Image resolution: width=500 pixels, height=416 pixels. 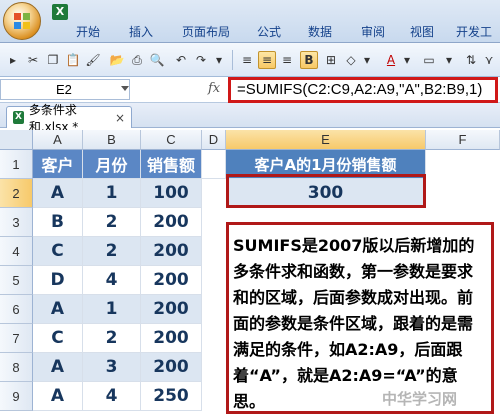 I want to click on cut-icon: ✂, so click(x=33, y=60).